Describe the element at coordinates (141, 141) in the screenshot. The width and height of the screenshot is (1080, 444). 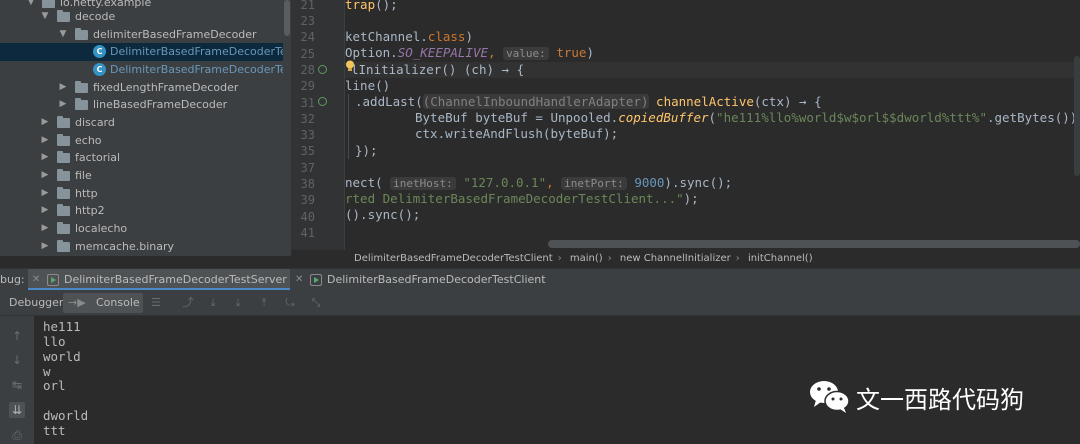
I see `tree-item-echo: ▶ echo` at that location.